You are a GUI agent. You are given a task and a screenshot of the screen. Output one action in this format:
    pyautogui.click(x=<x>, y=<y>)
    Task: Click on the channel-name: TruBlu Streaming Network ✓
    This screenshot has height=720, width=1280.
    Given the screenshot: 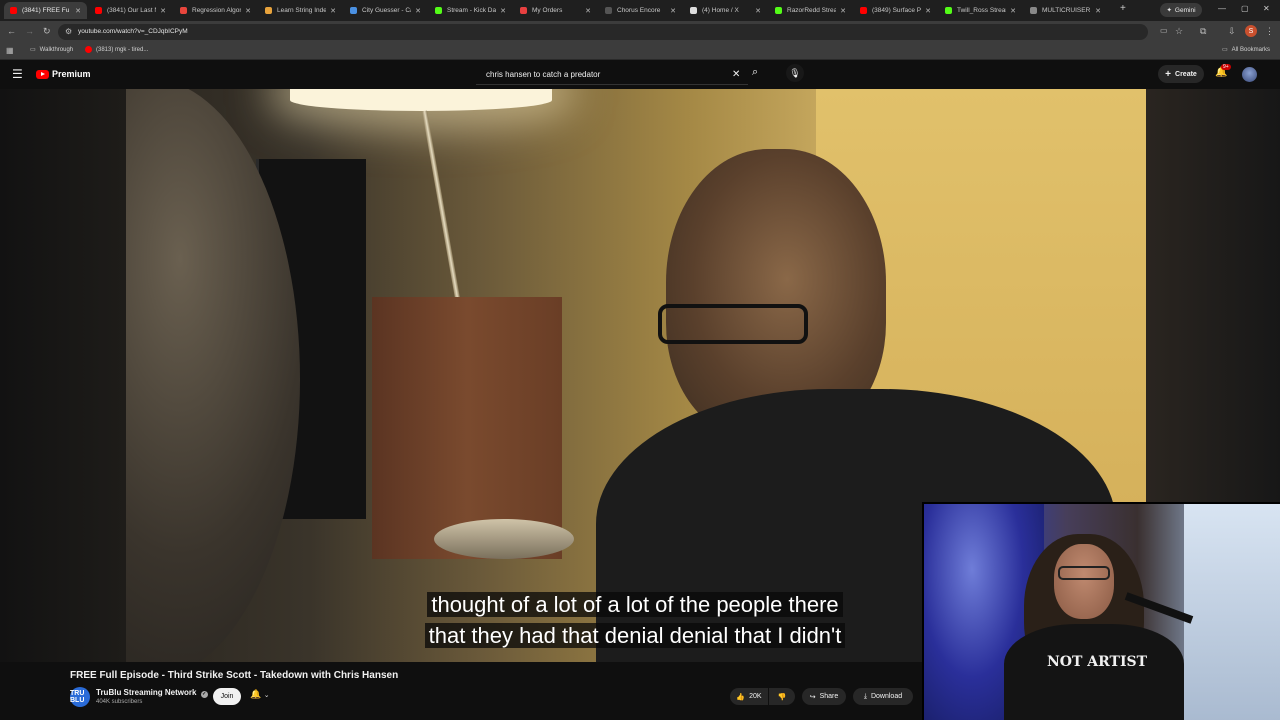 What is the action you would take?
    pyautogui.click(x=152, y=693)
    